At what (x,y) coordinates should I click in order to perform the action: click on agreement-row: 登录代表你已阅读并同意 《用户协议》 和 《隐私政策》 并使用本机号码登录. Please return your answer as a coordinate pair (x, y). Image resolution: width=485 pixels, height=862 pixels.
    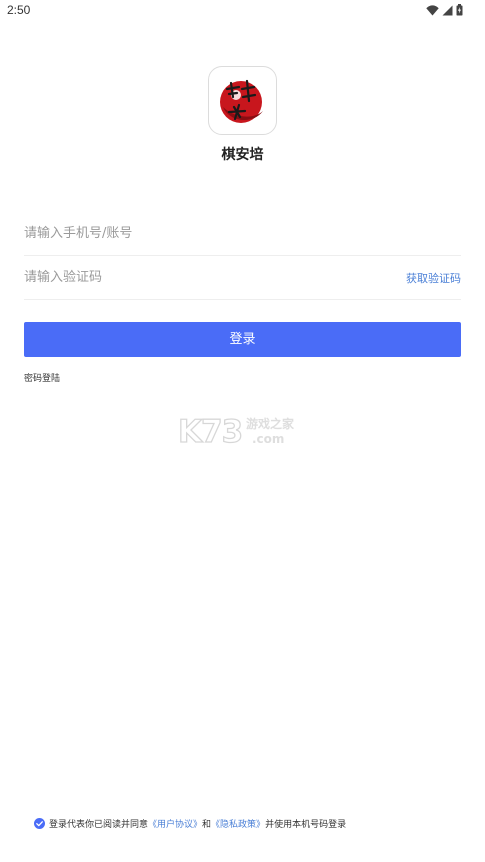
    Looking at the image, I should click on (190, 823).